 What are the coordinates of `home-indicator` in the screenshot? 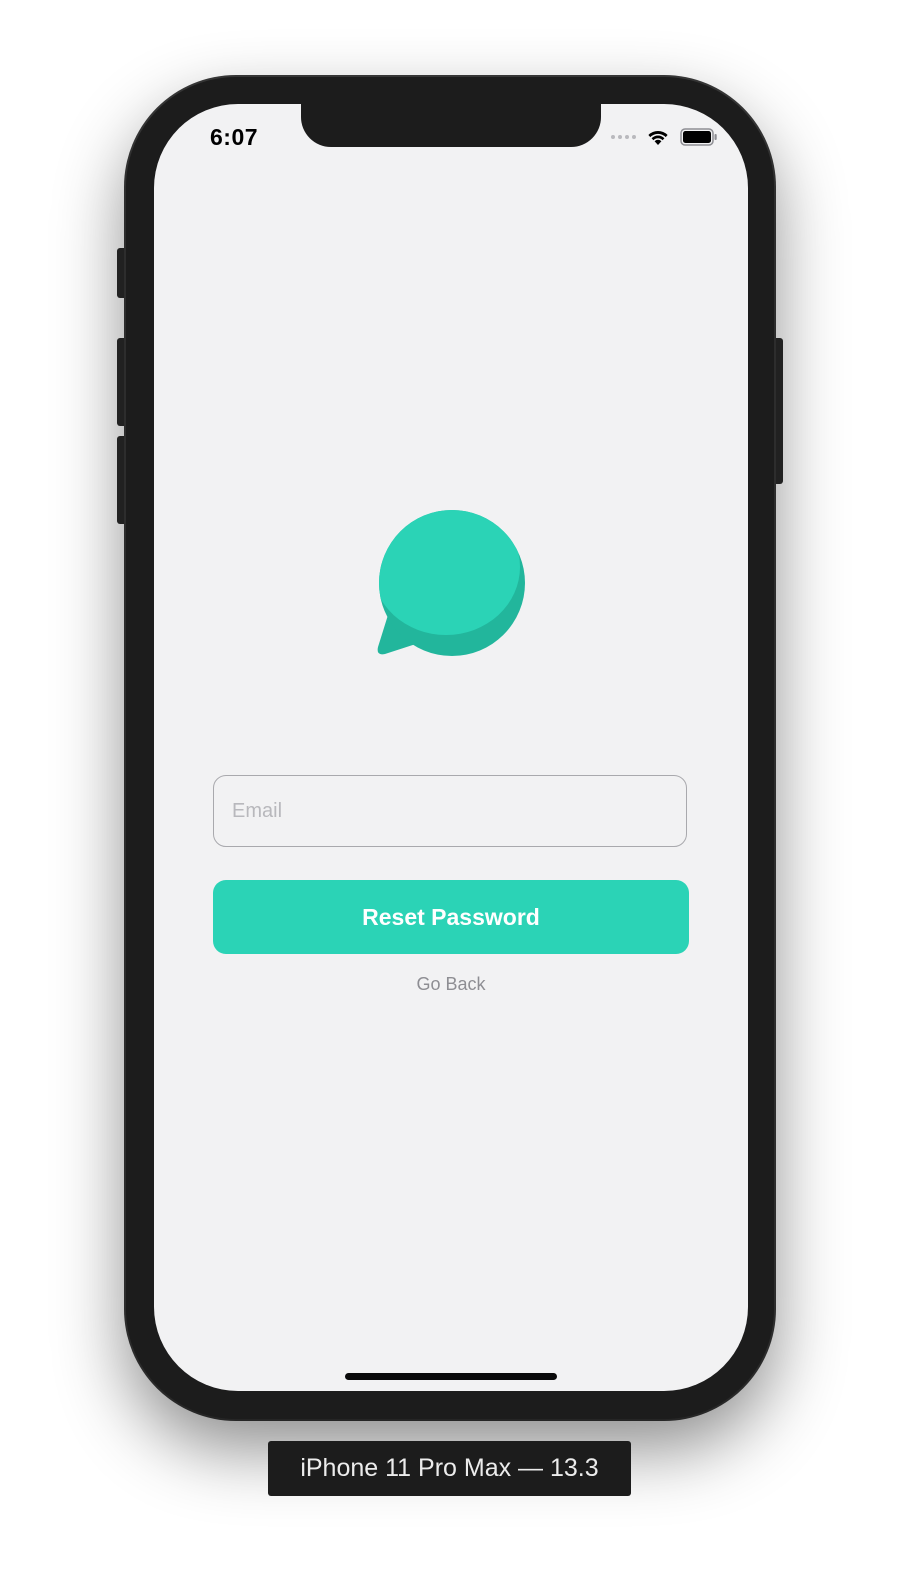 It's located at (451, 1376).